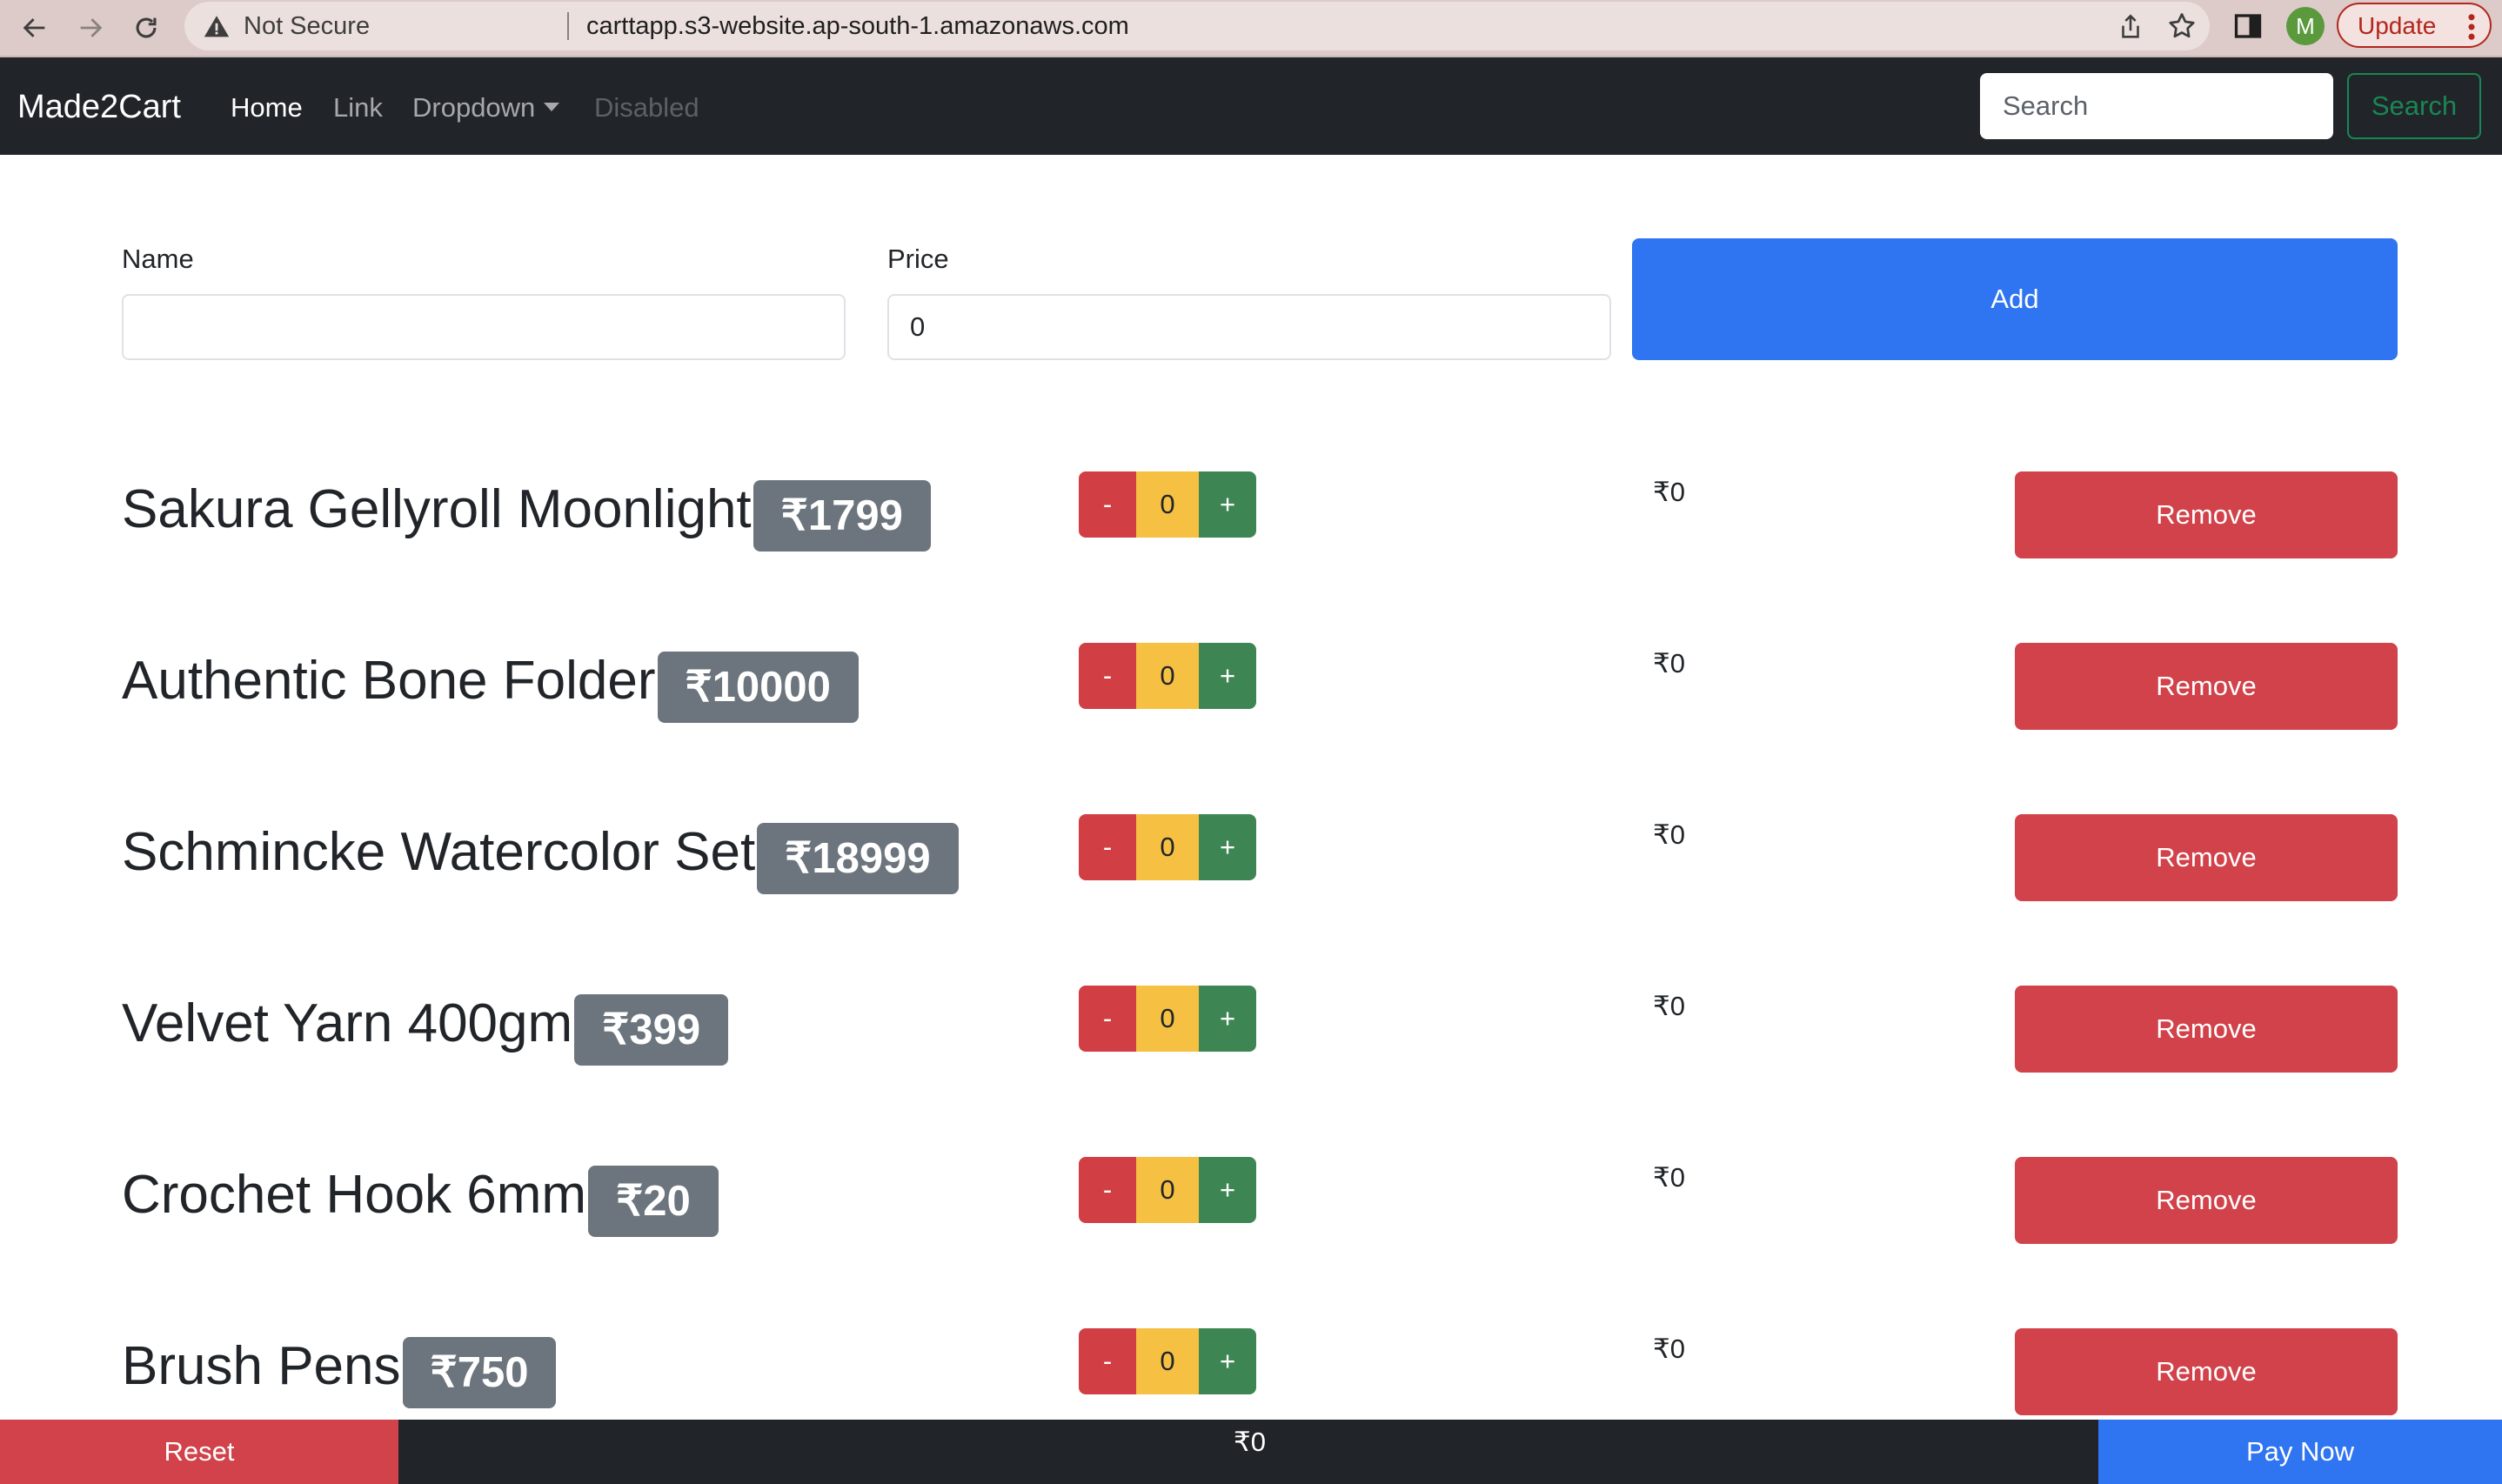 Image resolution: width=2502 pixels, height=1484 pixels. I want to click on add-button: Add, so click(2015, 299).